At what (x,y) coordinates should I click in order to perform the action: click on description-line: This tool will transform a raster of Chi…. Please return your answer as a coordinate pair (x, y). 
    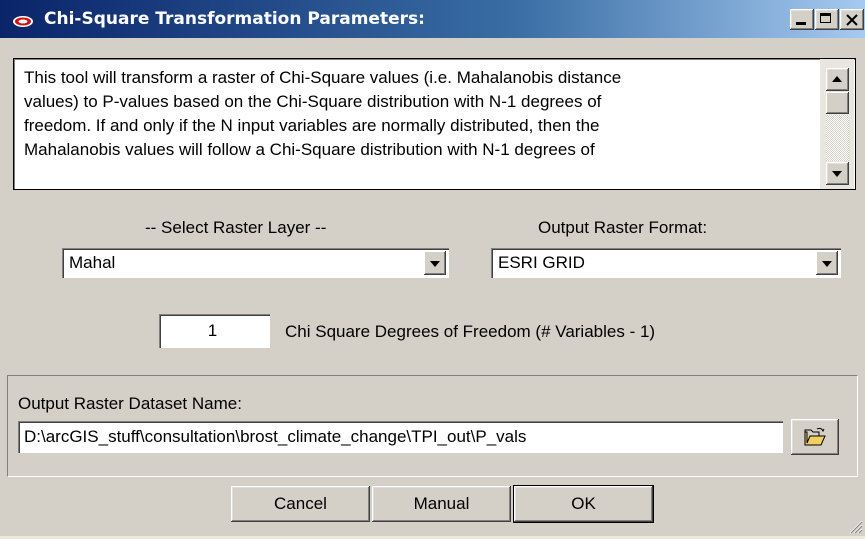
    Looking at the image, I should click on (323, 77).